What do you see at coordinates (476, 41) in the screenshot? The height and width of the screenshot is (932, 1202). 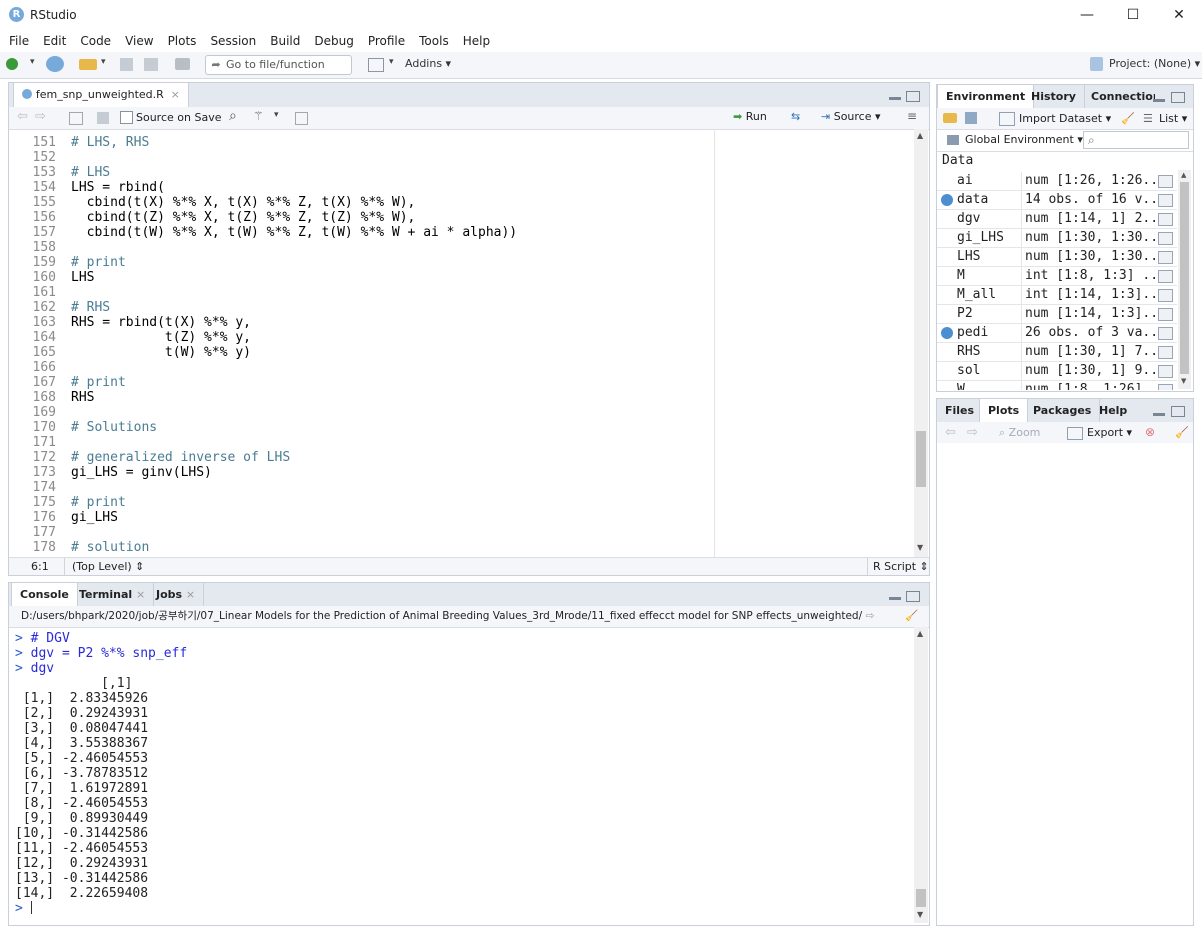 I see `menu-help: Help` at bounding box center [476, 41].